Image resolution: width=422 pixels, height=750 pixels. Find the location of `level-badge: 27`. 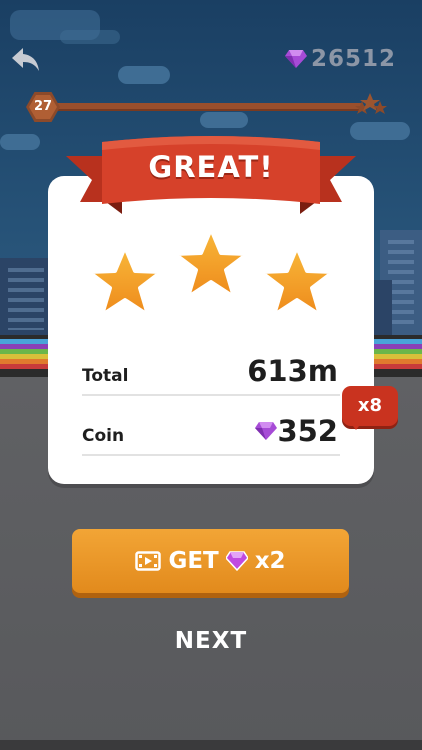

level-badge: 27 is located at coordinates (43, 107).